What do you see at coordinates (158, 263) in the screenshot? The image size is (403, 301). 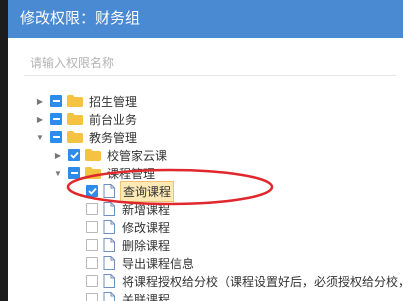 I see `tree-node-label: 导出课程信息` at bounding box center [158, 263].